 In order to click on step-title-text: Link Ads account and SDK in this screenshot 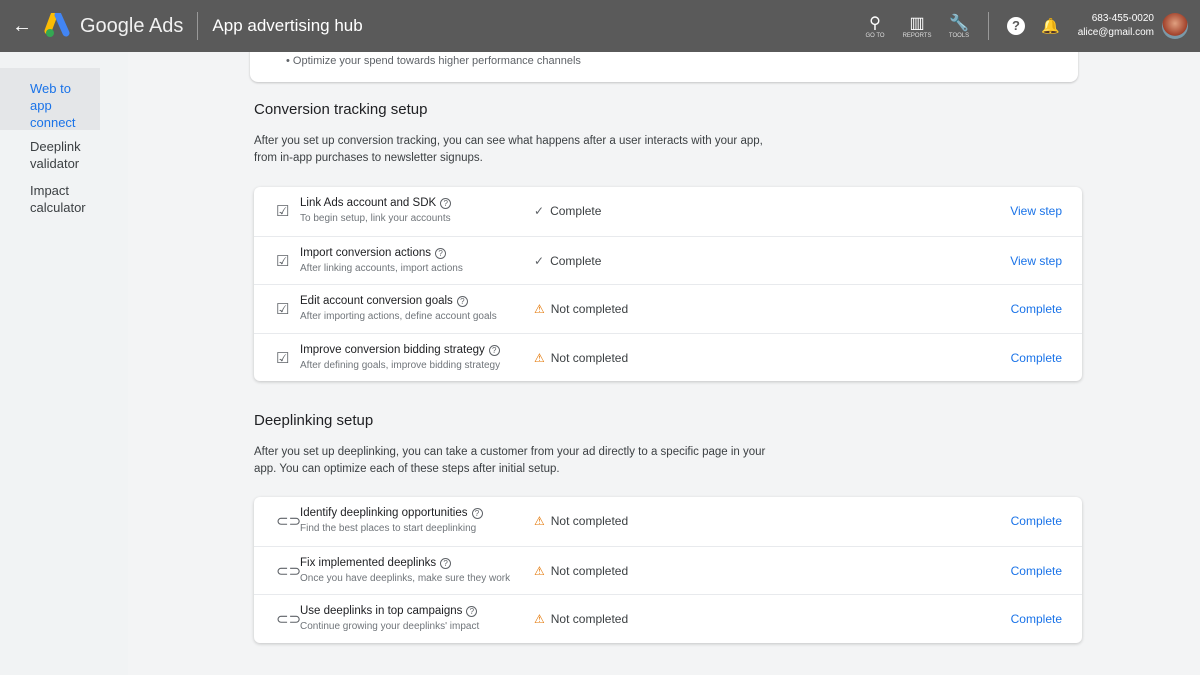, I will do `click(368, 203)`.